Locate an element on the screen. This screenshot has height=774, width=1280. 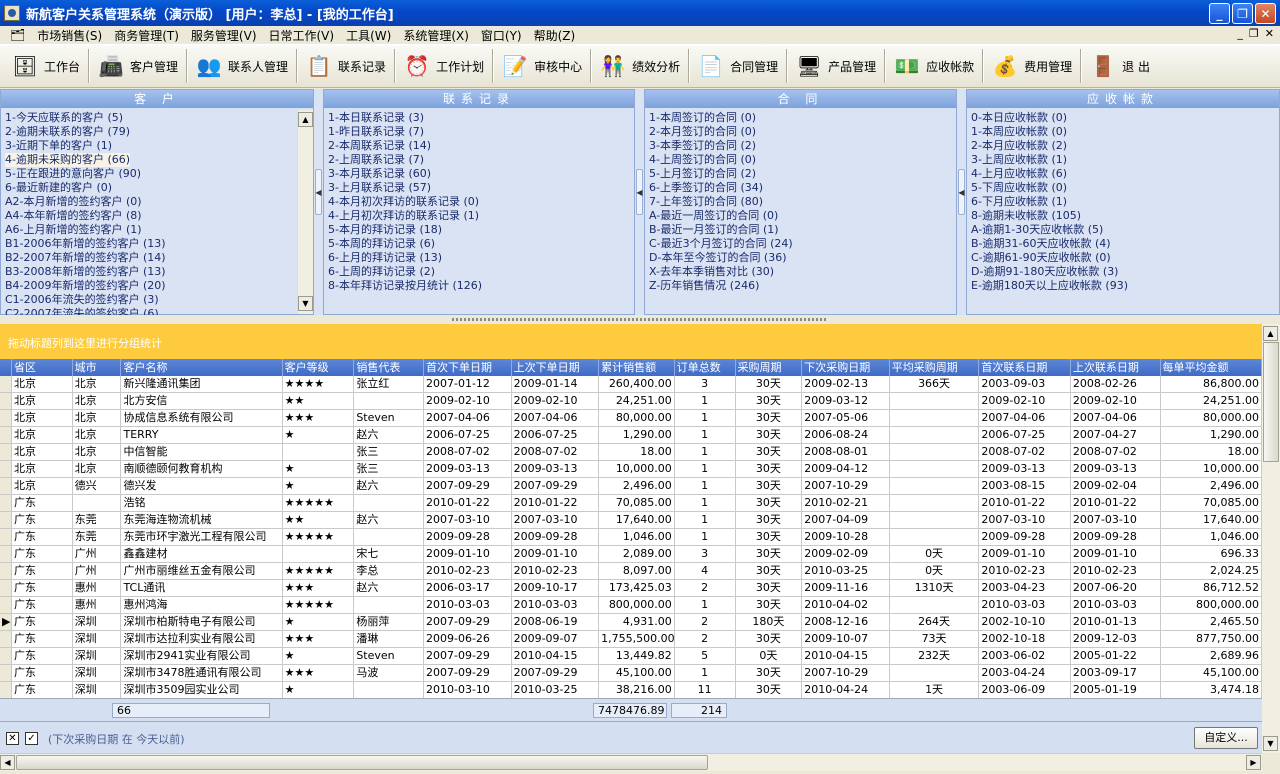
panel-list-item: C1-2006年流失的签约客户 (3) is located at coordinates (82, 299).